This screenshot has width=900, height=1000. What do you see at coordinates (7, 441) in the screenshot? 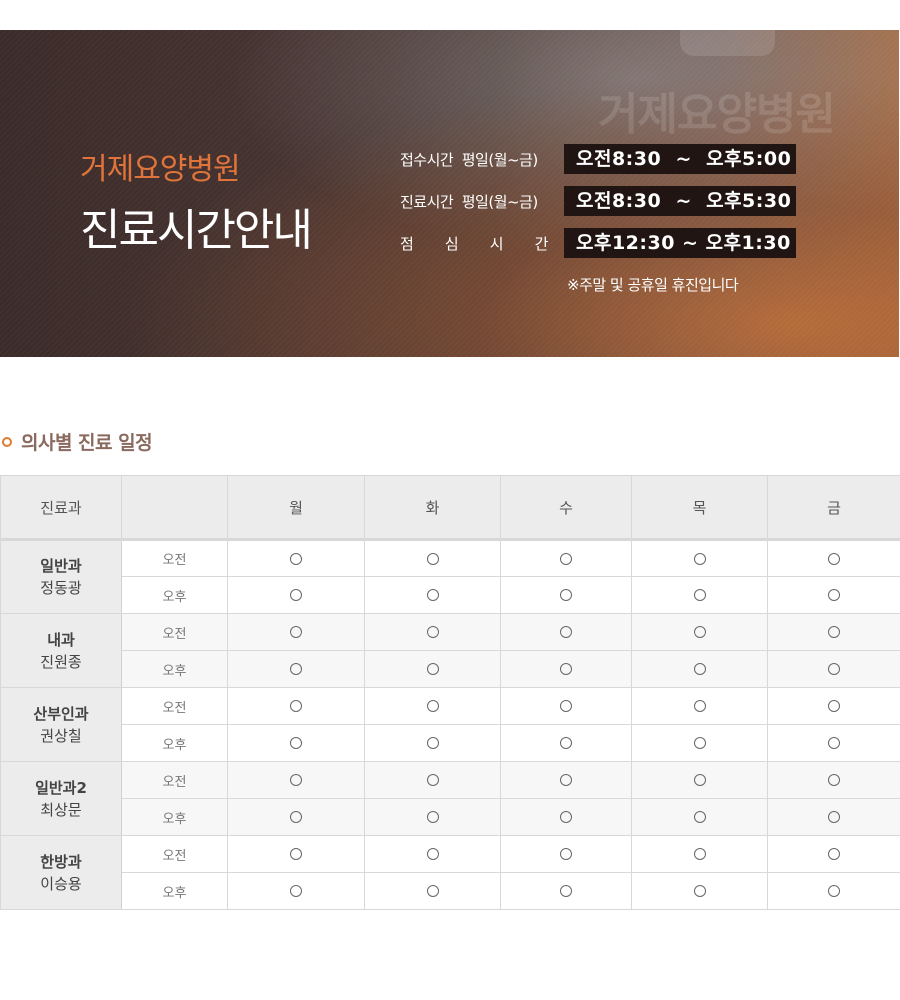
I see `bullet-circle-icon` at bounding box center [7, 441].